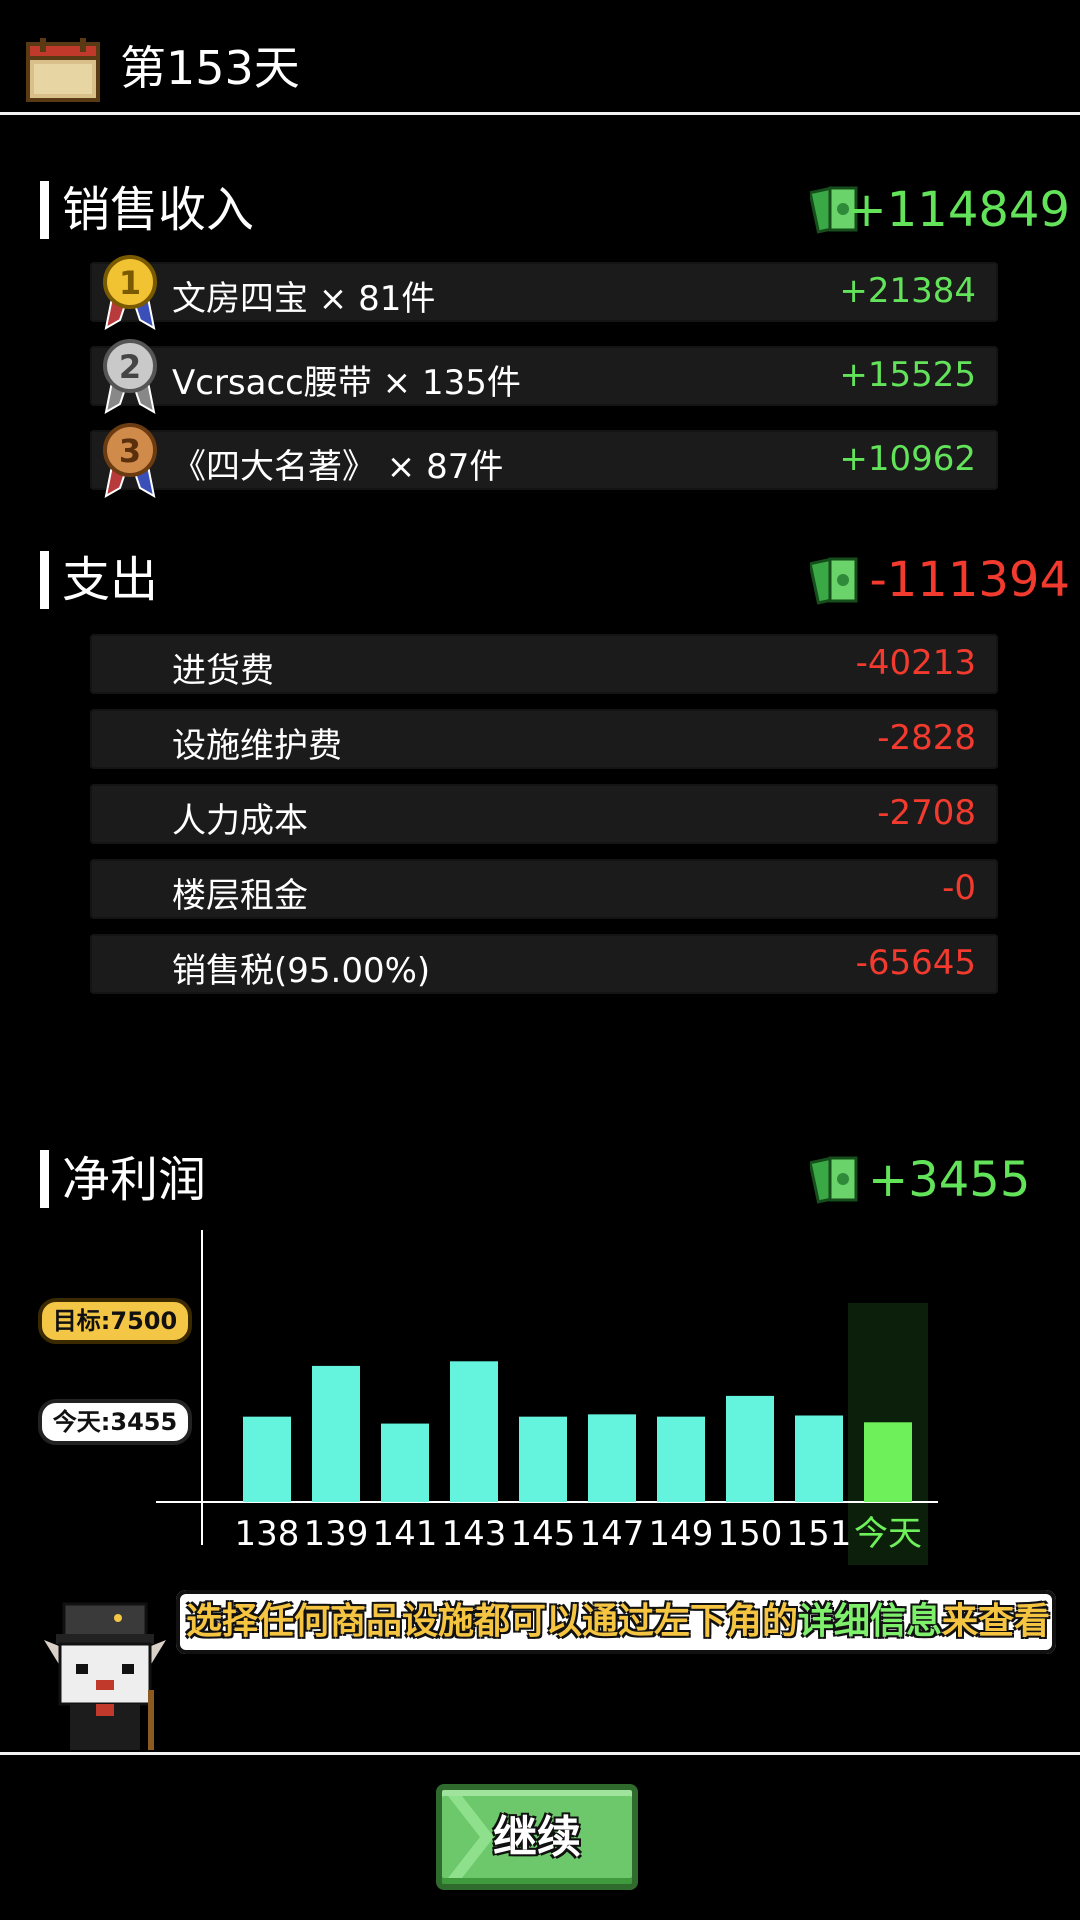 This screenshot has width=1080, height=1920. Describe the element at coordinates (888, 1462) in the screenshot. I see `bar-today` at that location.